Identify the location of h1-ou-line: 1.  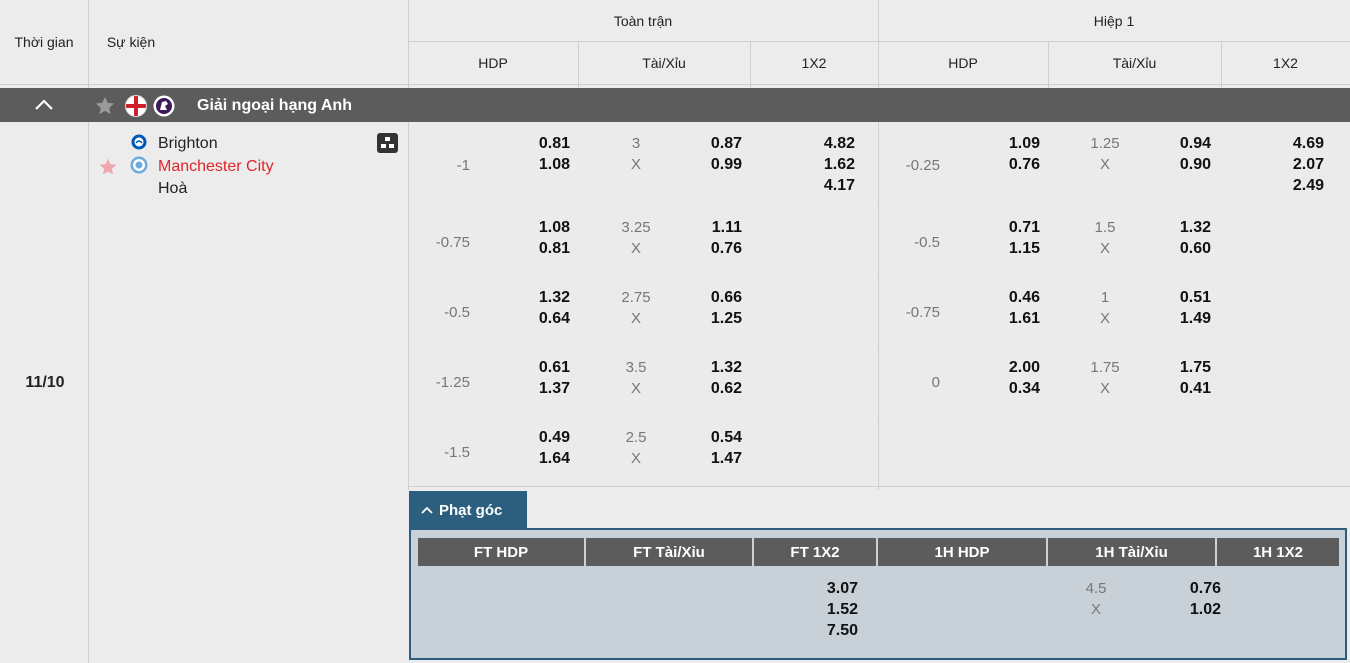
(1105, 297).